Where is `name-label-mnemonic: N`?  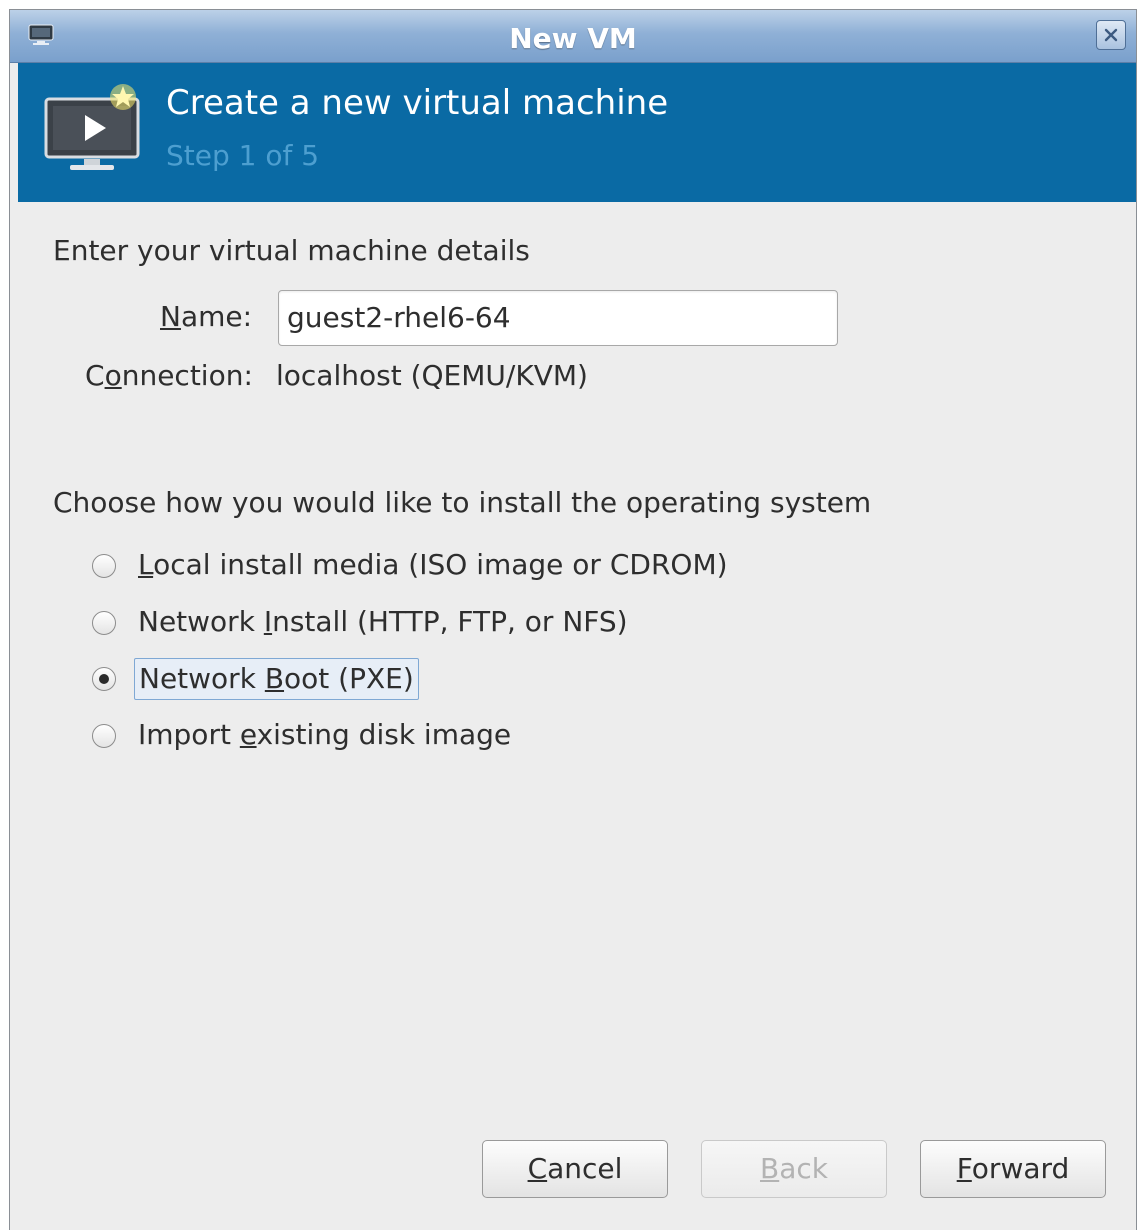
name-label-mnemonic: N is located at coordinates (170, 316).